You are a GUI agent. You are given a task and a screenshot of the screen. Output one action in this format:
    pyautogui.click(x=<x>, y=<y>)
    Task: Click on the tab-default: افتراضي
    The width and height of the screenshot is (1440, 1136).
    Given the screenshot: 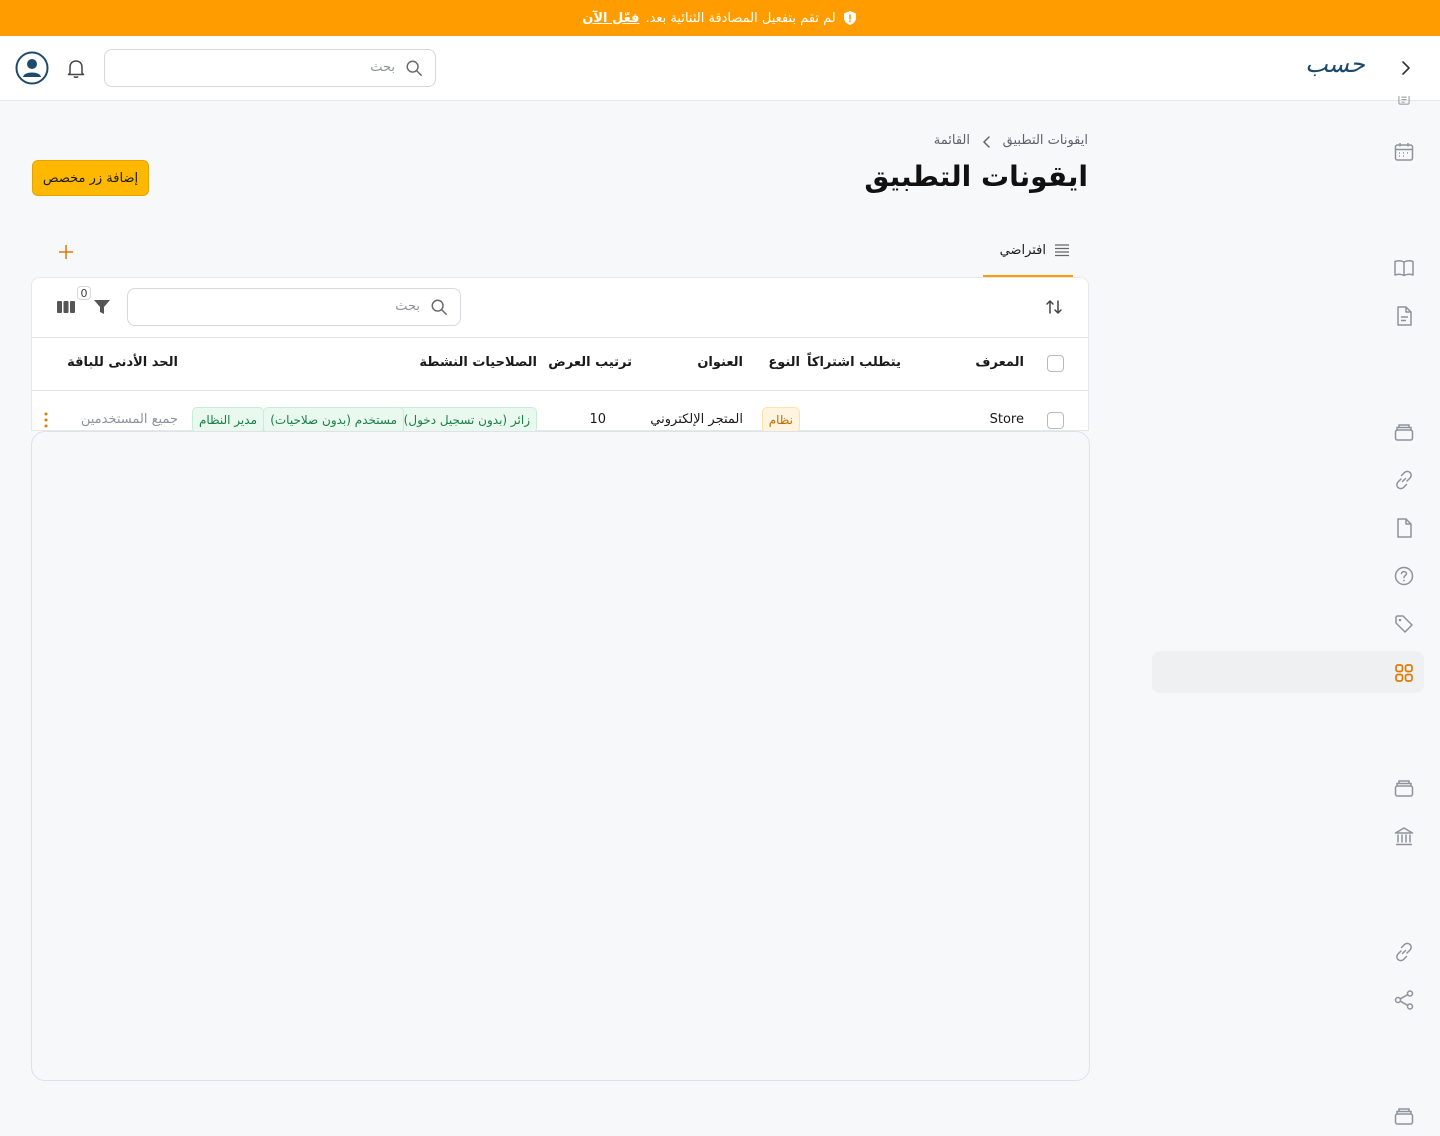 What is the action you would take?
    pyautogui.click(x=1035, y=250)
    